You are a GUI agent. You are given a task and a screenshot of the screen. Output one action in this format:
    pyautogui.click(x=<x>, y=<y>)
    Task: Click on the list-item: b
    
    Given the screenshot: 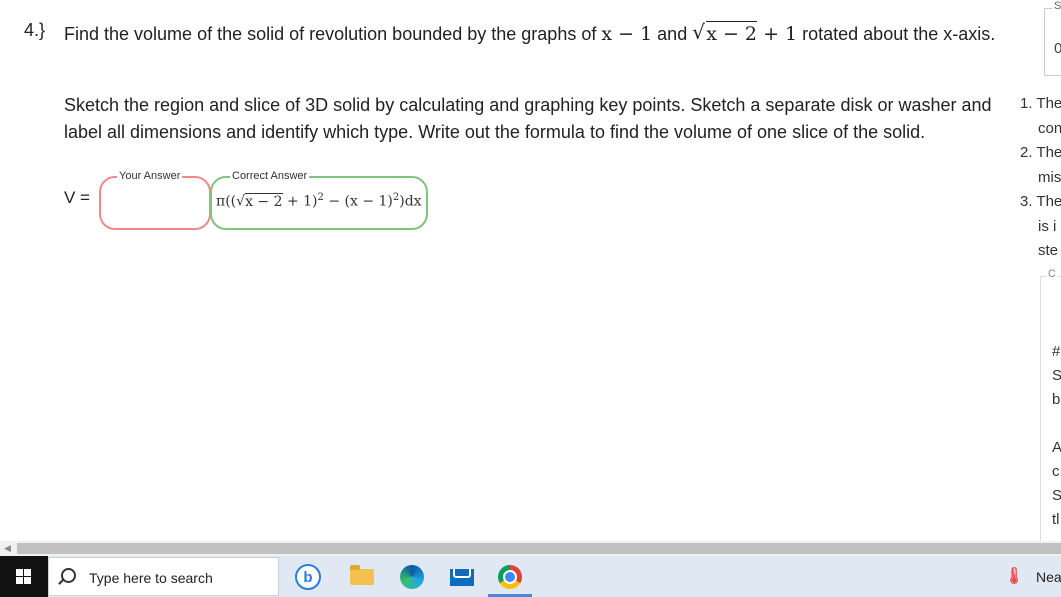 What is the action you would take?
    pyautogui.click(x=1056, y=399)
    